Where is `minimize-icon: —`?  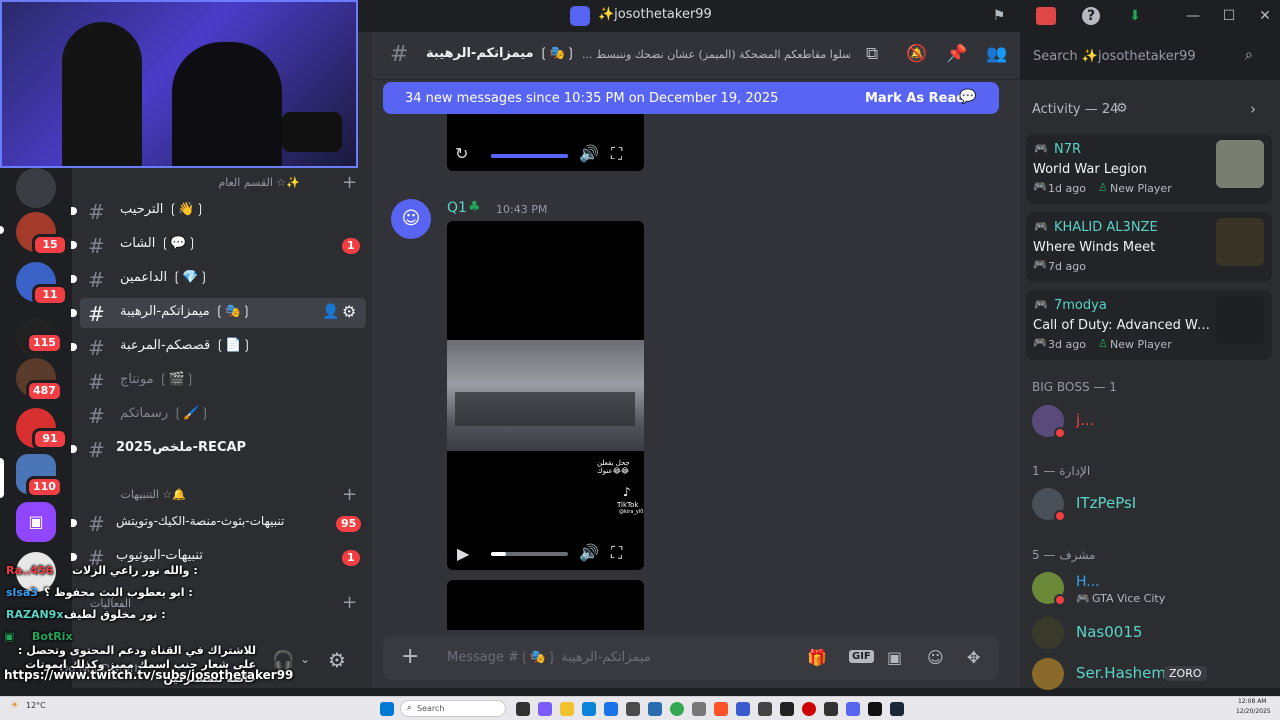
minimize-icon: — is located at coordinates (1193, 16).